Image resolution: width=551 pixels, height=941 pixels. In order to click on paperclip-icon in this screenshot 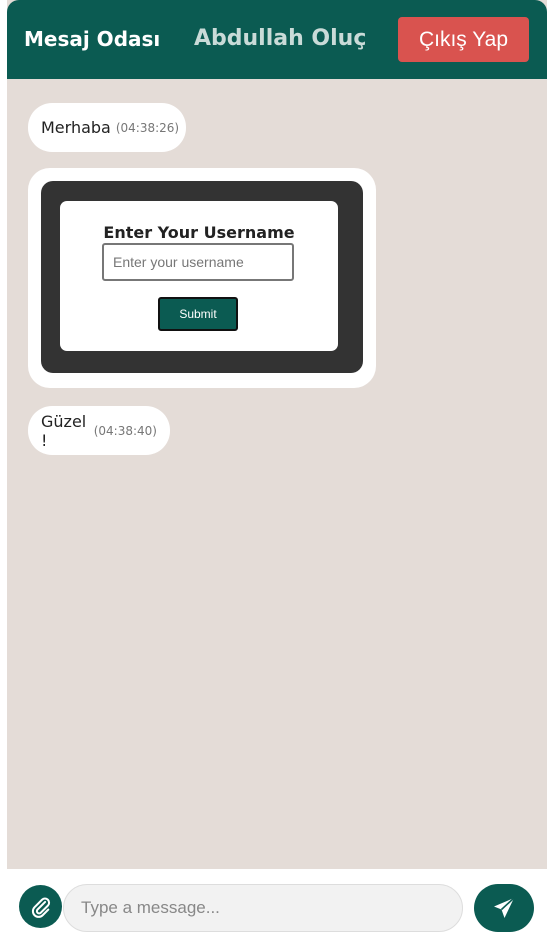, I will do `click(40, 907)`.